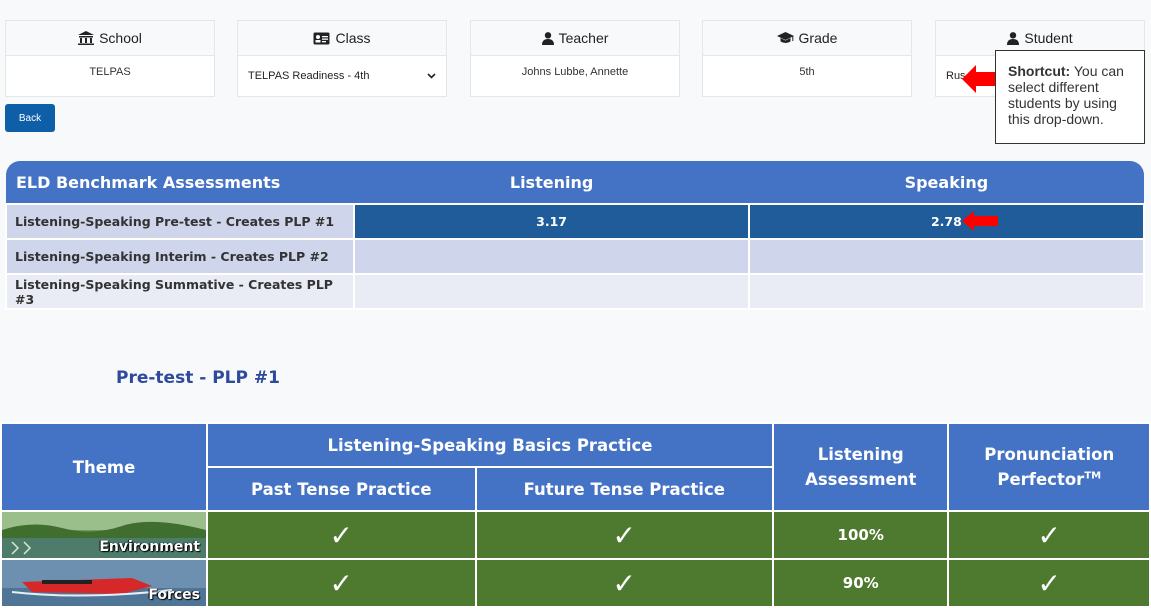  I want to click on eld-header-listening: Listening, so click(551, 182).